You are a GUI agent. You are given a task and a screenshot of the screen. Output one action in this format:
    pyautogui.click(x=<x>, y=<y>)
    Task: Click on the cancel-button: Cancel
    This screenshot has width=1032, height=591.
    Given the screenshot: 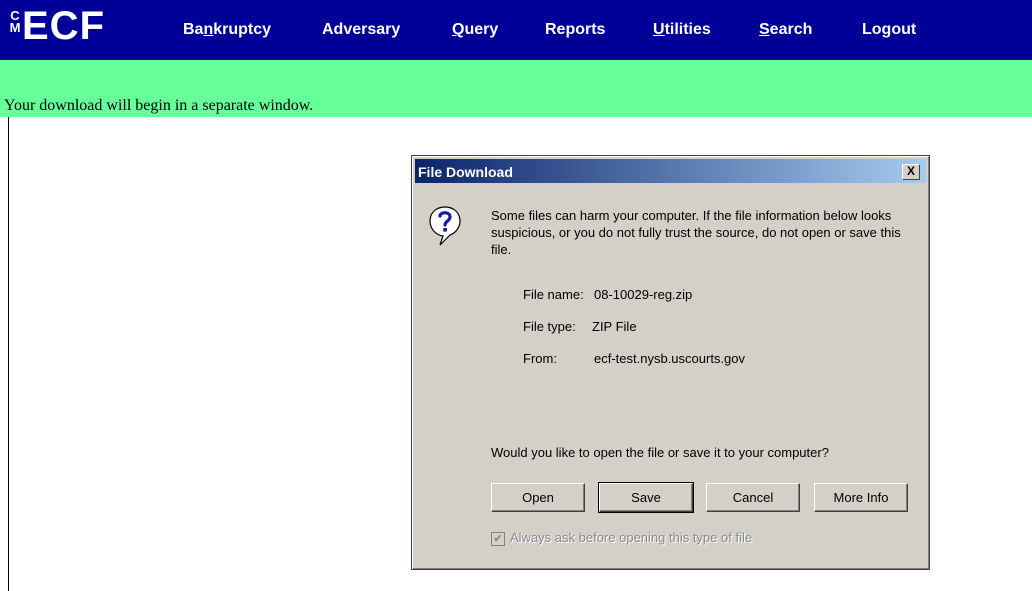 What is the action you would take?
    pyautogui.click(x=753, y=497)
    